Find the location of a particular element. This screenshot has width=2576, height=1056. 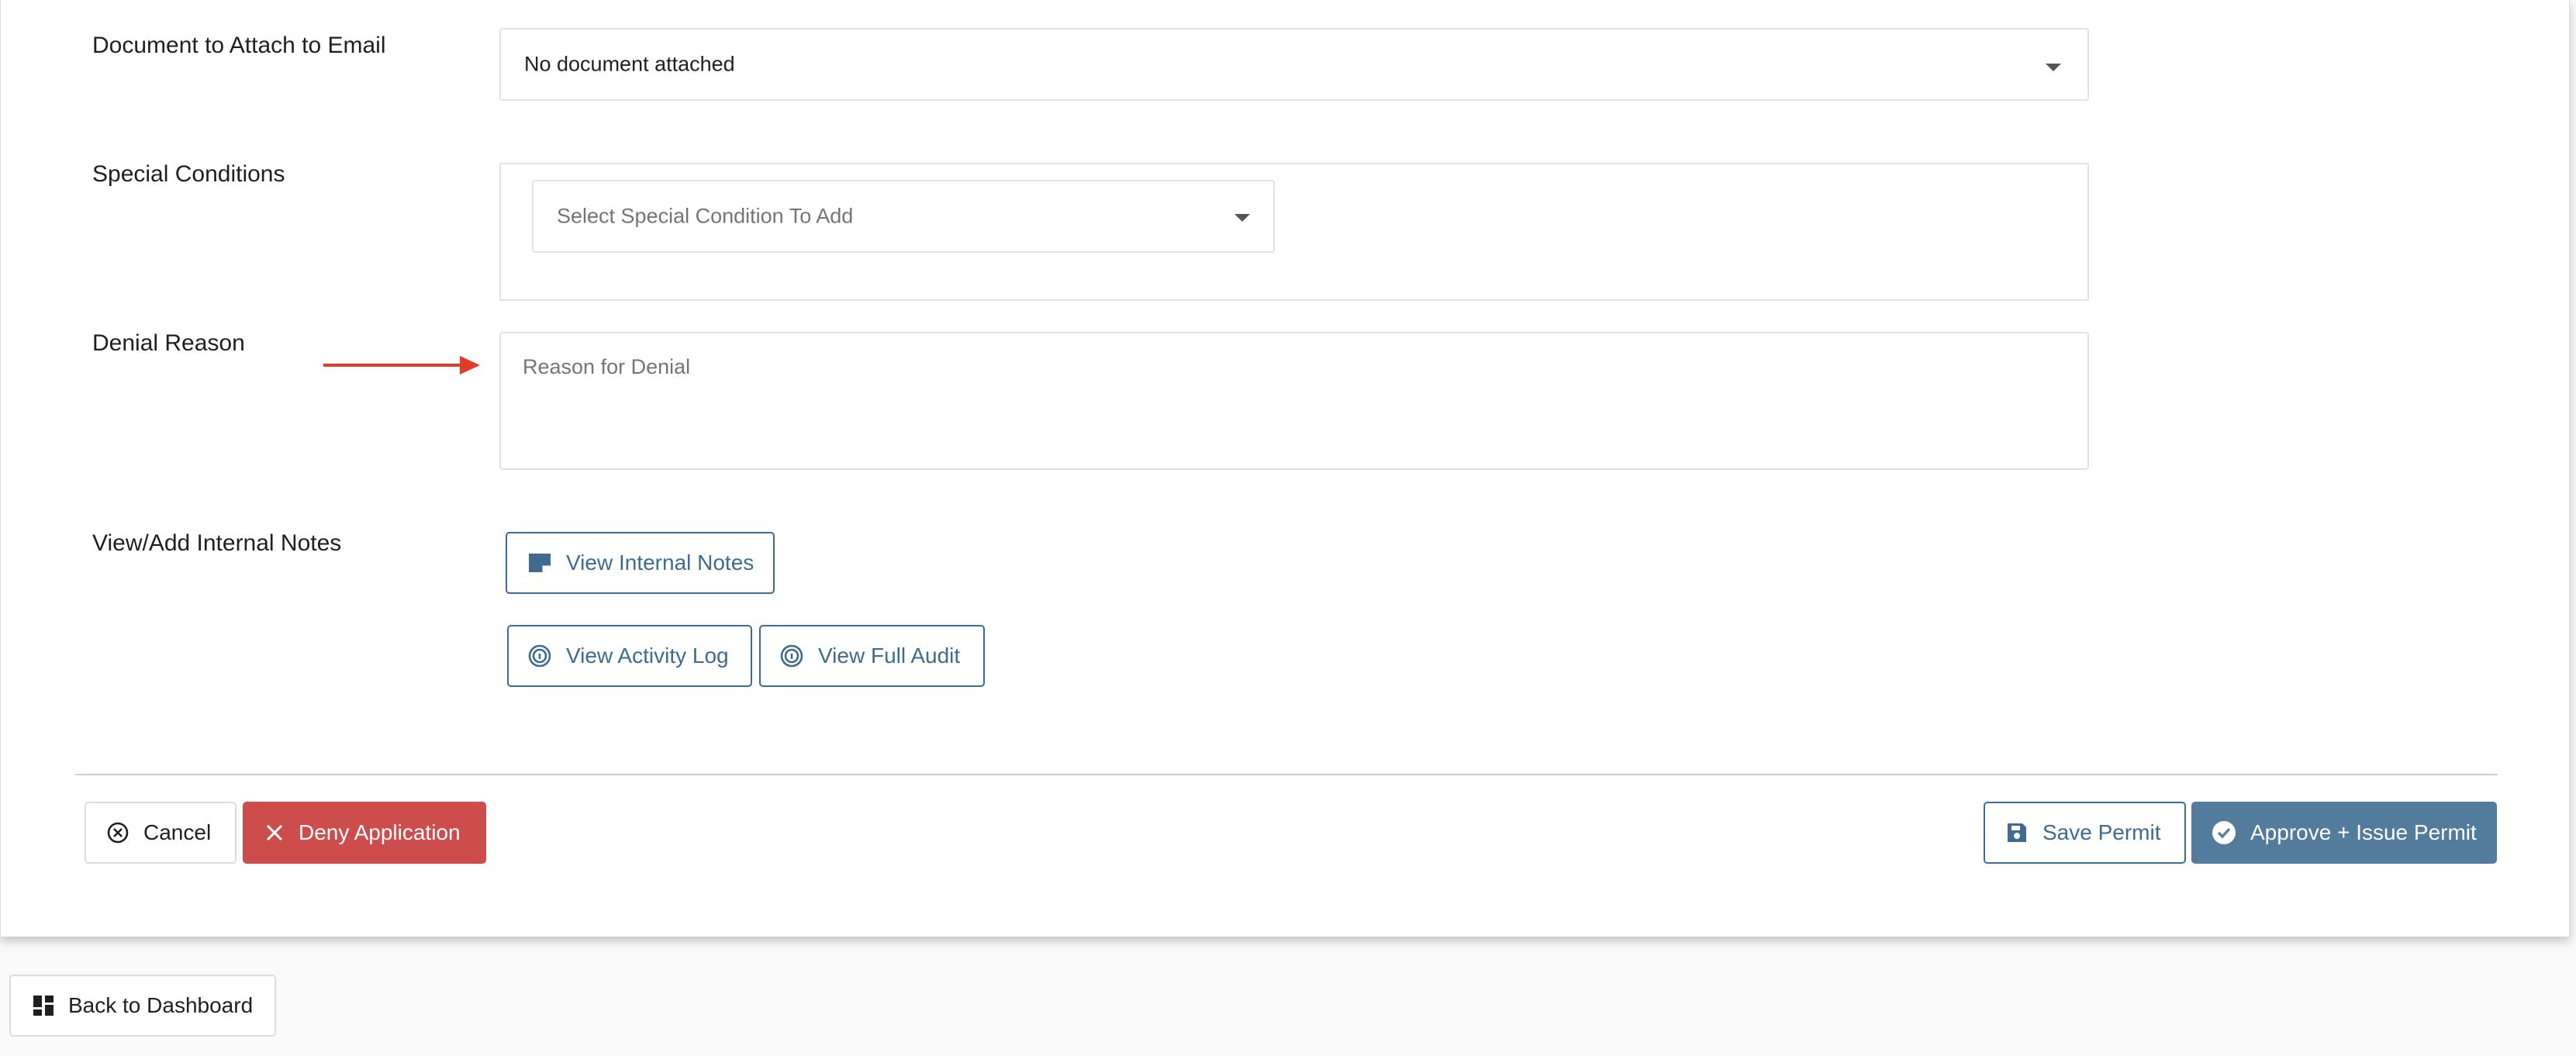

internal-notes-label: View/Add Internal Notes is located at coordinates (217, 543).